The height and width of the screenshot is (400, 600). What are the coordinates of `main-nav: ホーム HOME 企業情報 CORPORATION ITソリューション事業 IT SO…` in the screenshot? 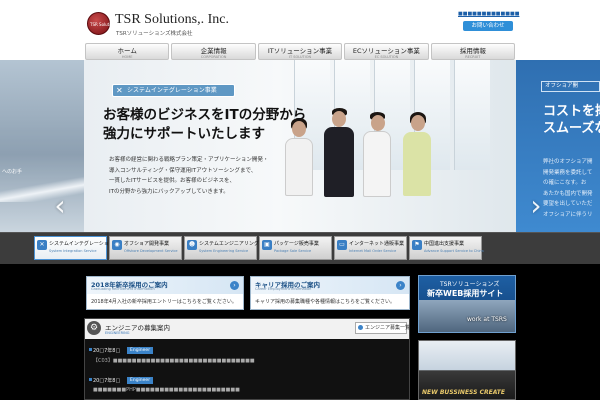 It's located at (300, 51).